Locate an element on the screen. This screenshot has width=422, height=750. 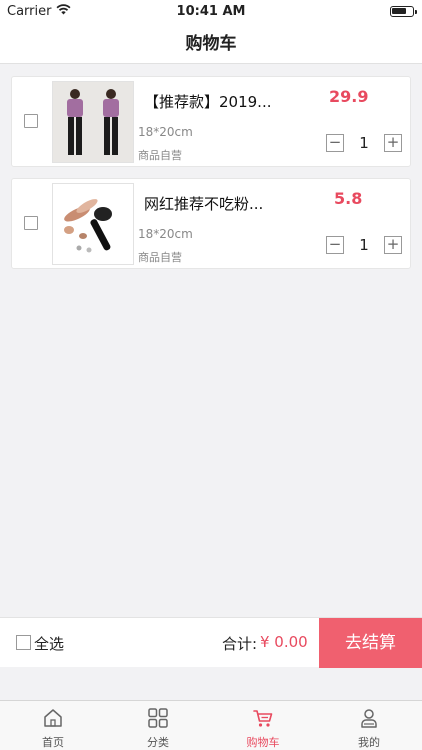
tab-cart: 购物车 is located at coordinates (263, 725).